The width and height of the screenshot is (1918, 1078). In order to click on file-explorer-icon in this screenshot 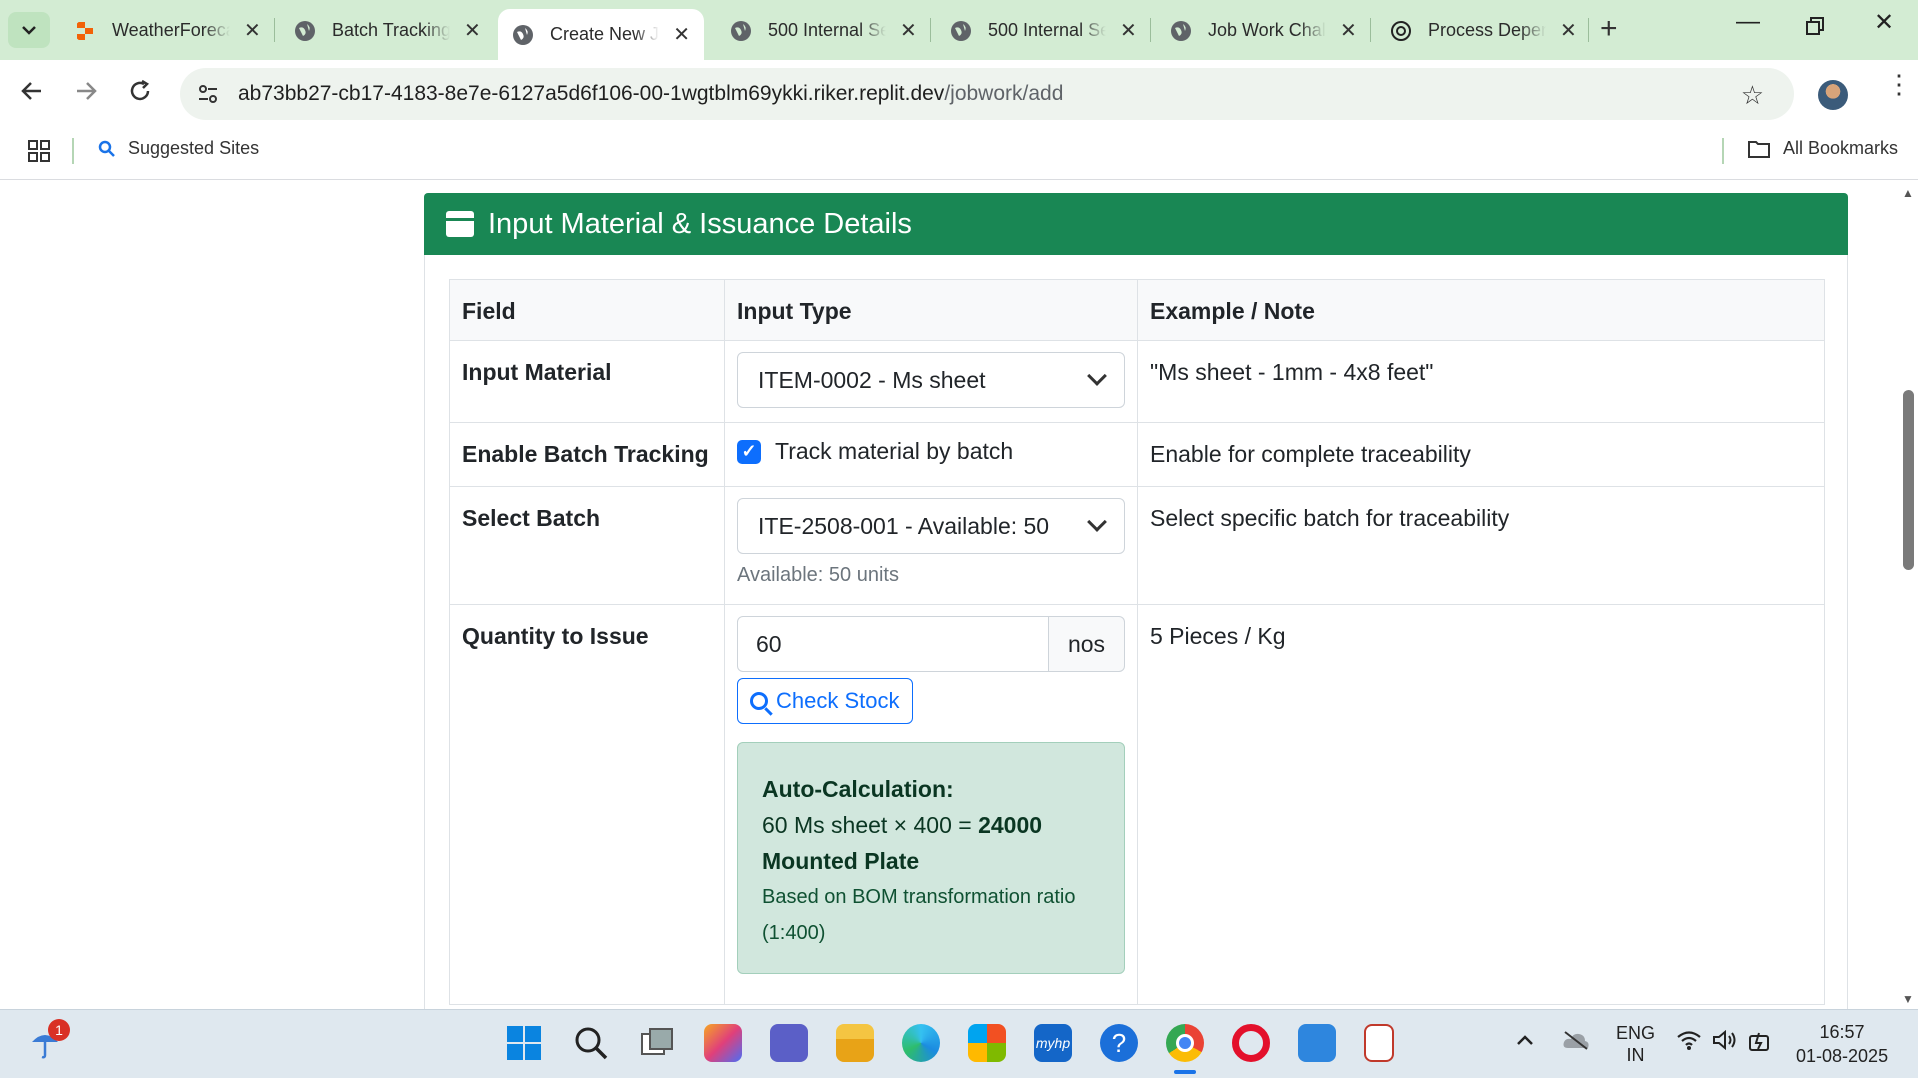, I will do `click(855, 1043)`.